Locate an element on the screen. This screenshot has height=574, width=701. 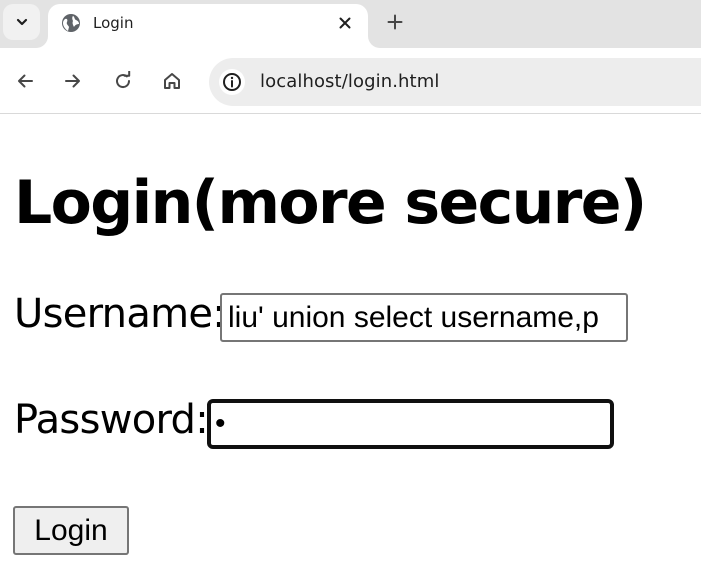
login-button: Login is located at coordinates (71, 530).